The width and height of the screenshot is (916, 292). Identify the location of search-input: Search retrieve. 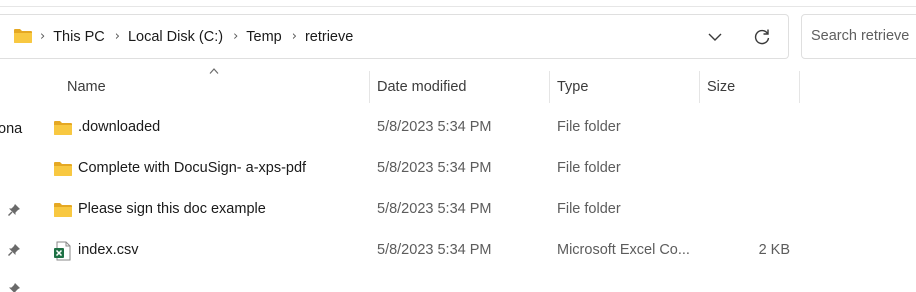
(858, 36).